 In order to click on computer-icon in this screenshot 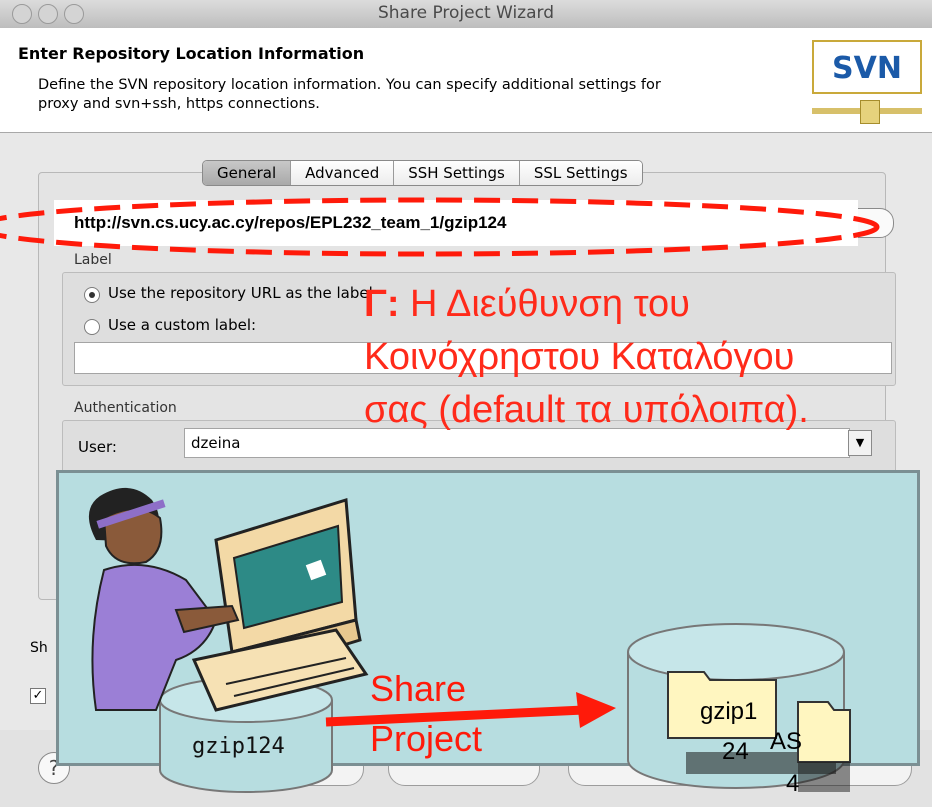, I will do `click(280, 605)`.